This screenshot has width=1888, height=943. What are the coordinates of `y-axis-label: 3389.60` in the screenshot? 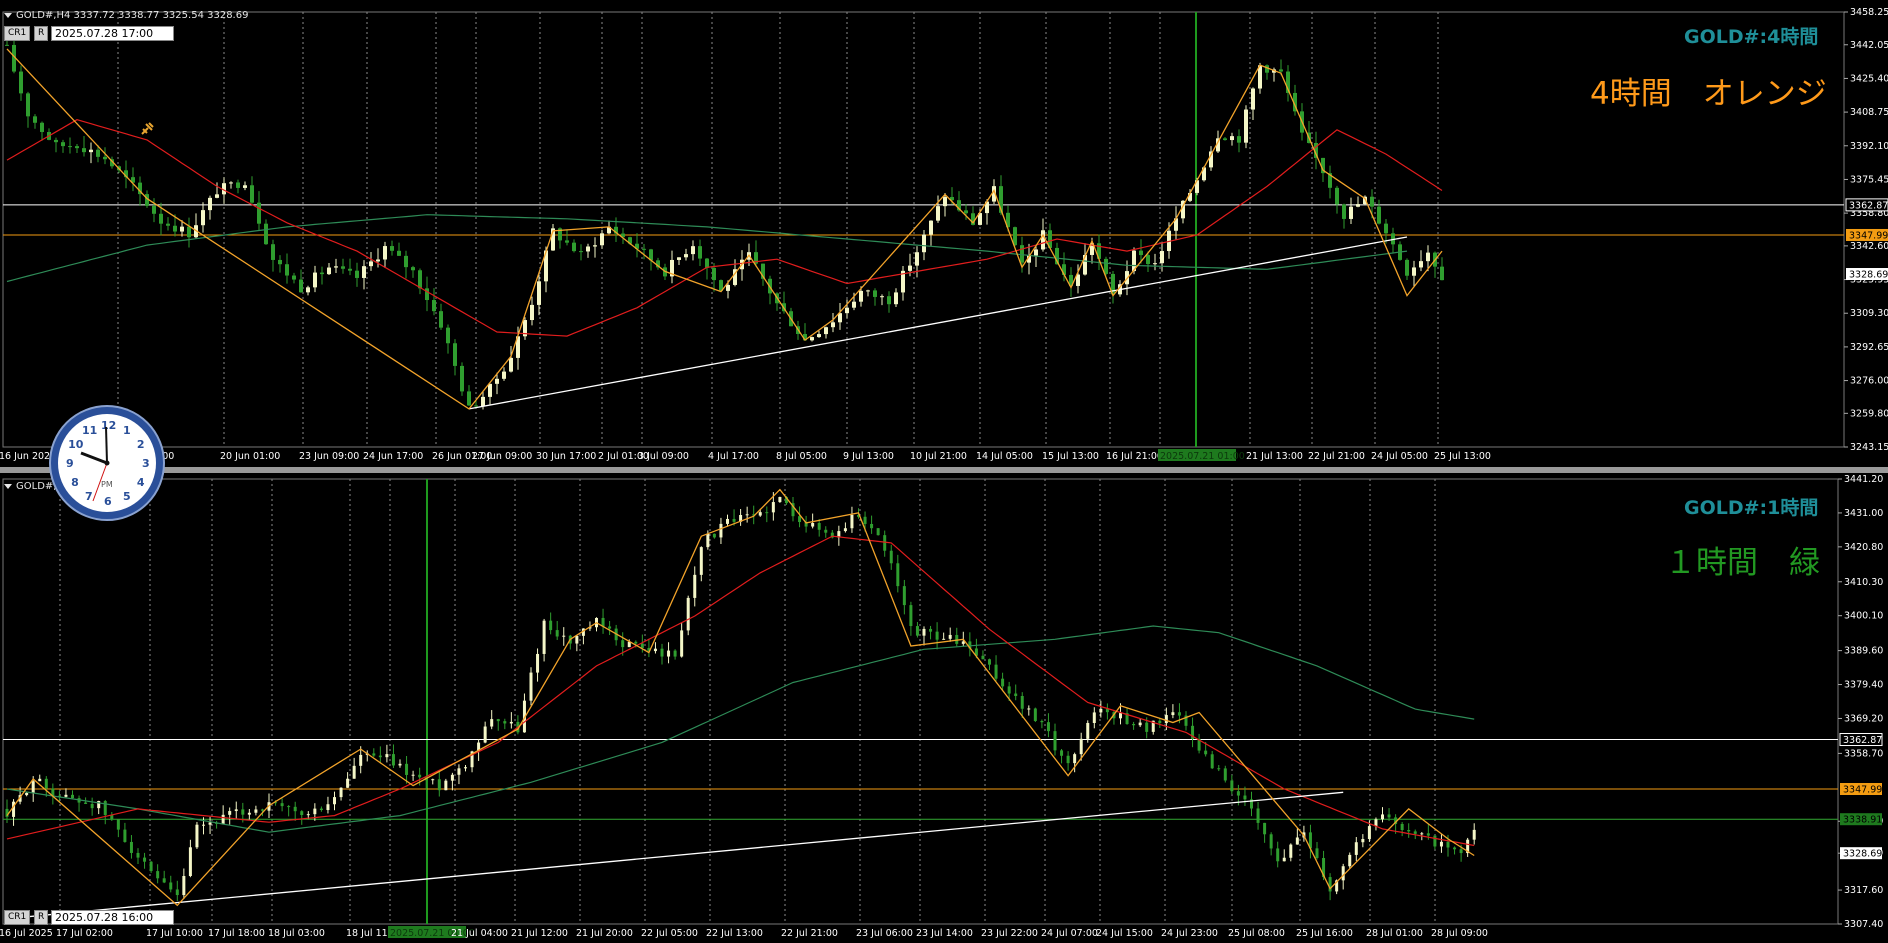 It's located at (1863, 651).